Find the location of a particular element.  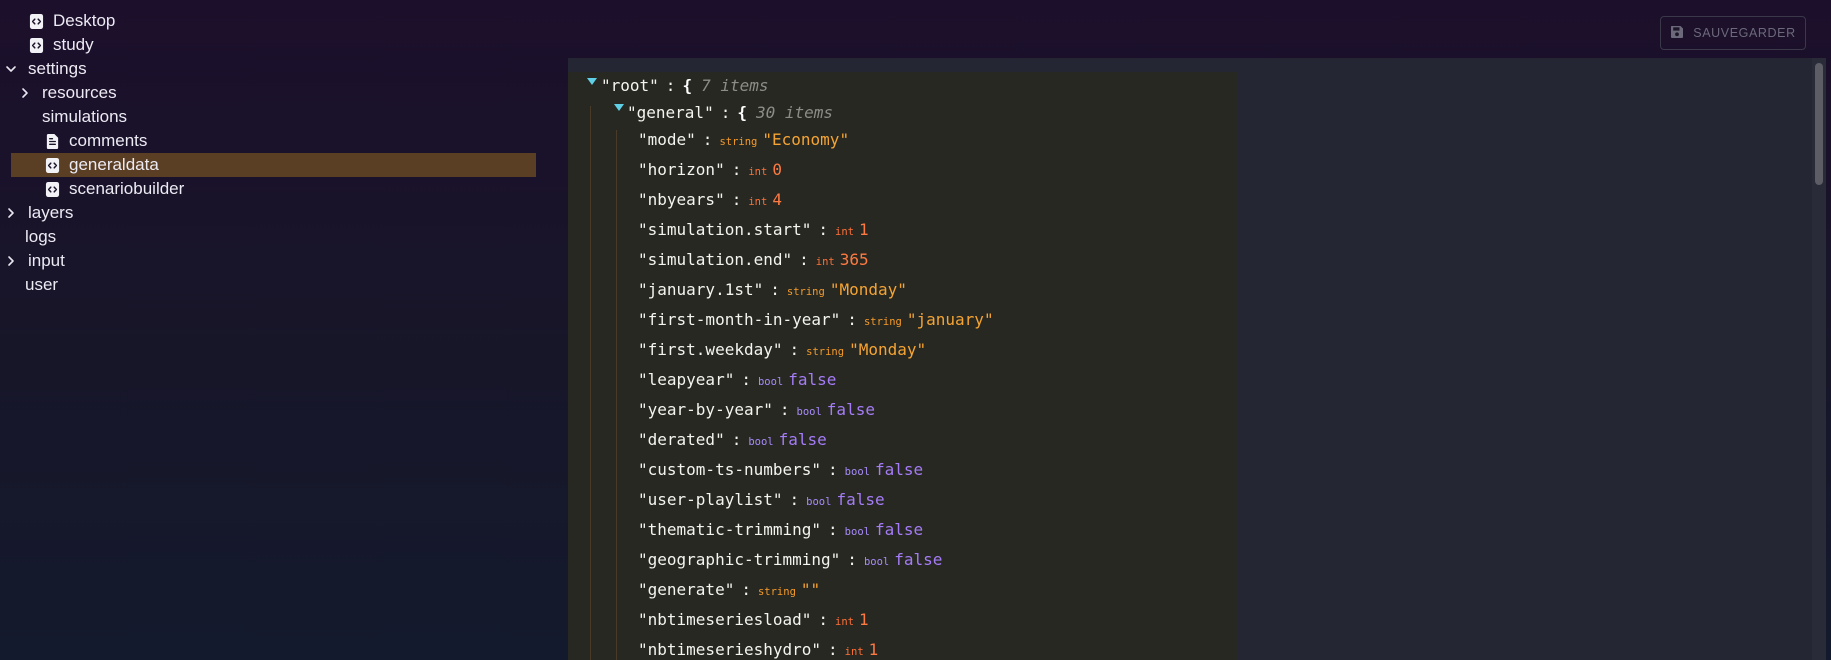

json-value: 4 is located at coordinates (777, 199).